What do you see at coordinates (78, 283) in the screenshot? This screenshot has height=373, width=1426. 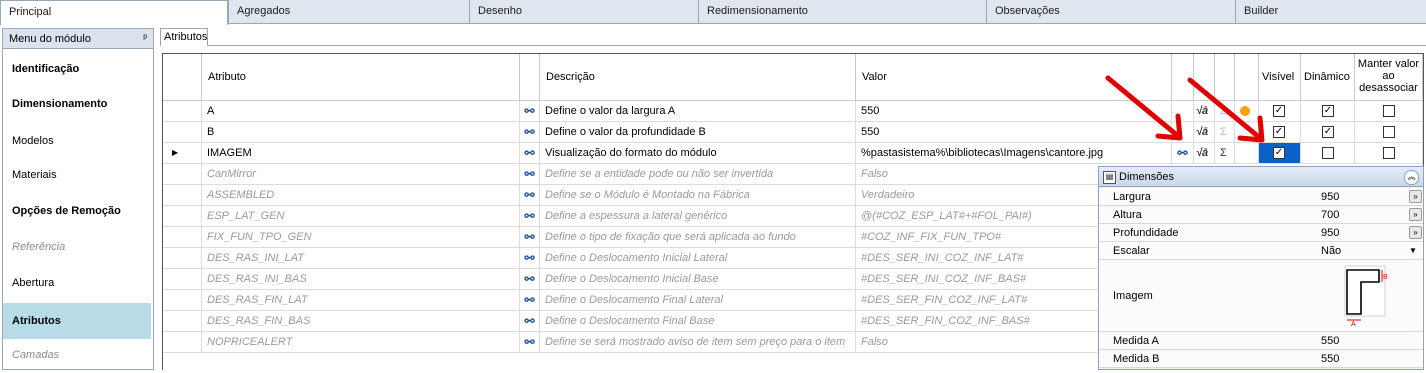 I see `menu-item-abertura: Abertura` at bounding box center [78, 283].